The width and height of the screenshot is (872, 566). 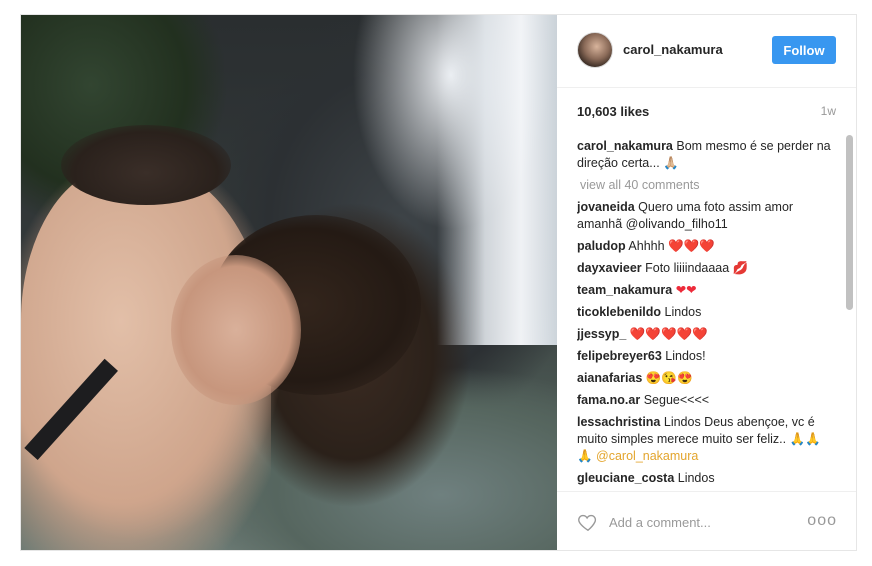 What do you see at coordinates (849, 222) in the screenshot?
I see `scrollbar-thumb` at bounding box center [849, 222].